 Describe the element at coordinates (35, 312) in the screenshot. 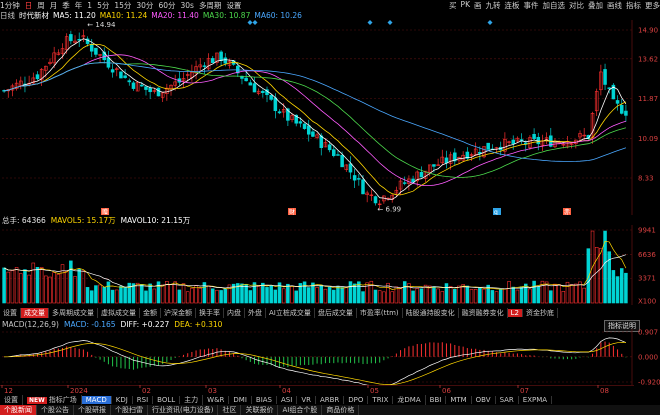

I see `volume-tab-1: 成交量` at that location.